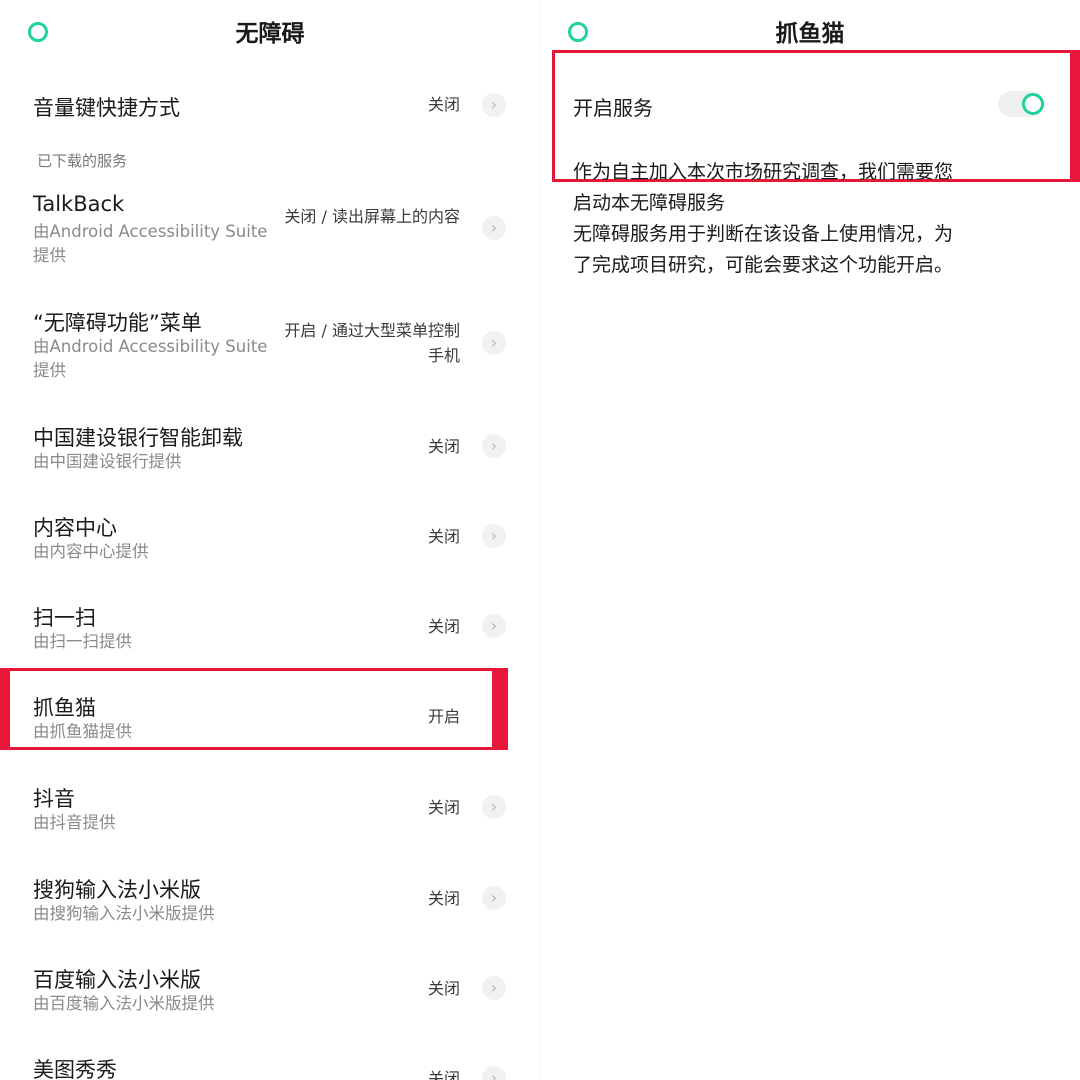 The image size is (1080, 1080). Describe the element at coordinates (117, 323) in the screenshot. I see `service-title: “无障碍功能”菜单` at that location.